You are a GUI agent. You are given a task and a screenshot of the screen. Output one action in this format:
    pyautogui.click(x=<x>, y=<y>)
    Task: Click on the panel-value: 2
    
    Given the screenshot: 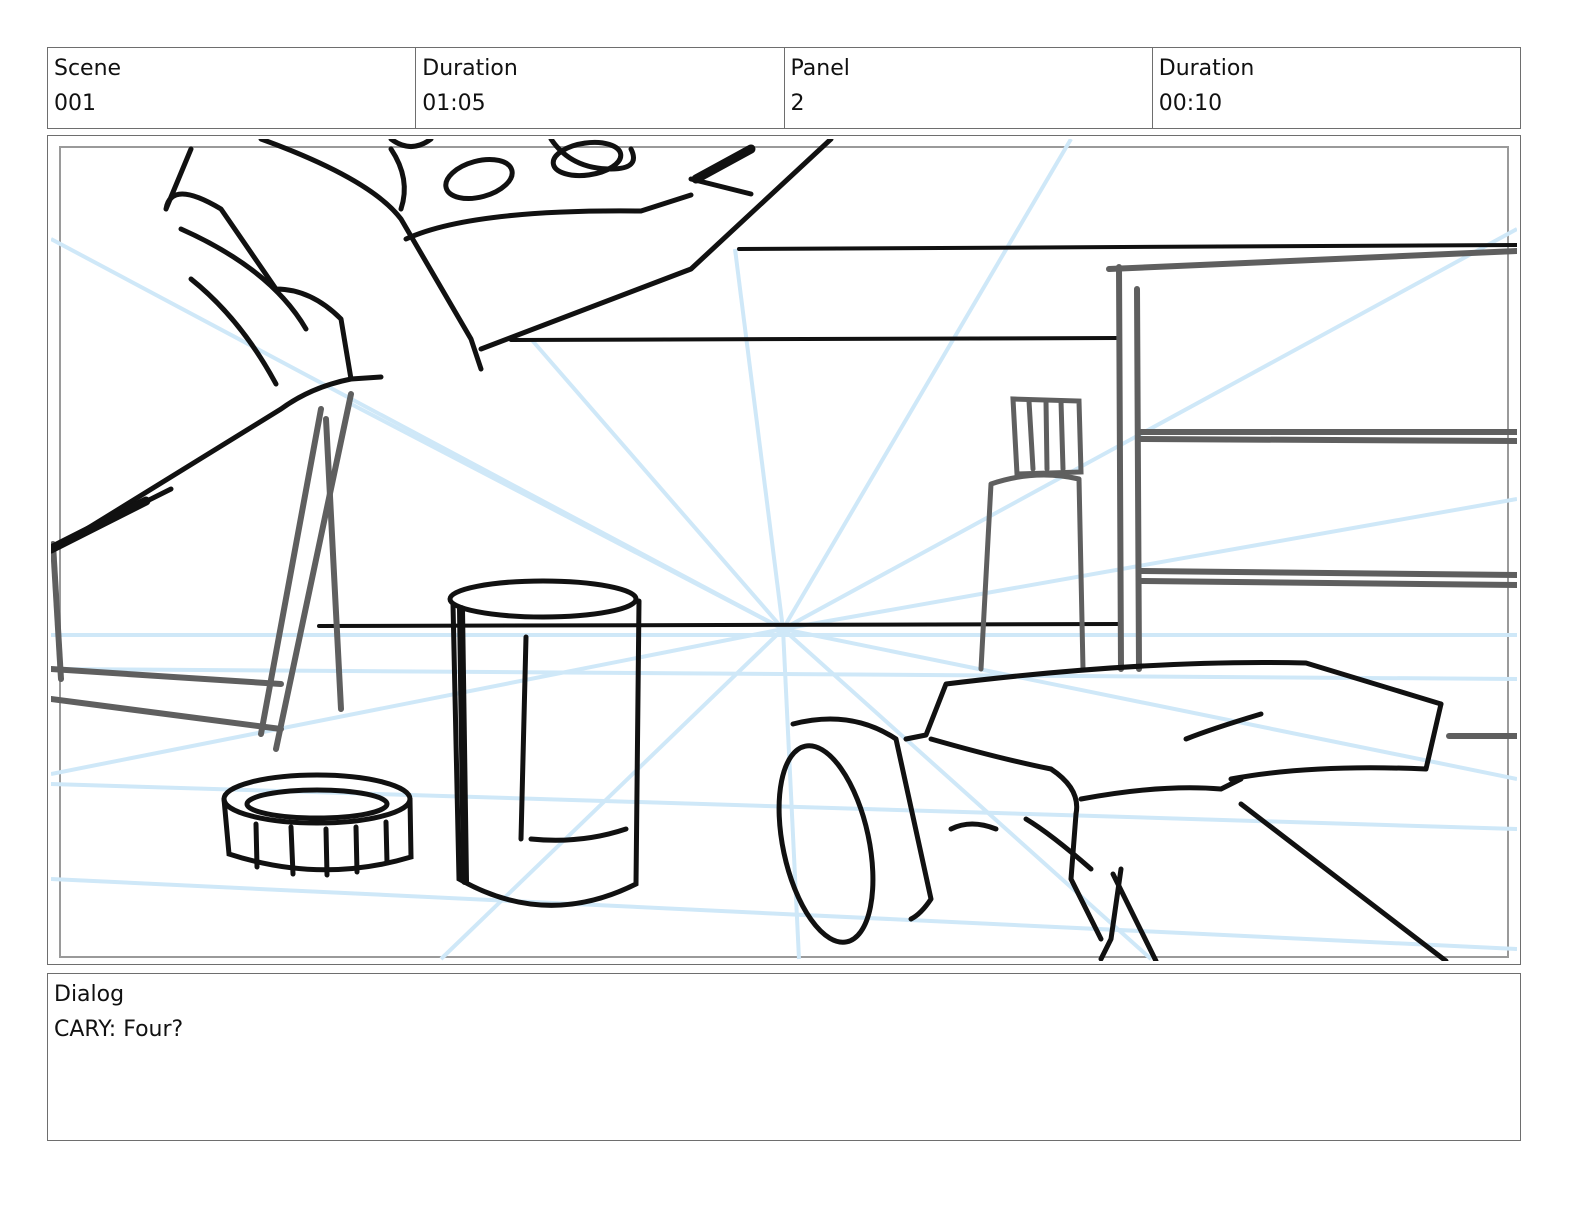 What is the action you would take?
    pyautogui.click(x=797, y=103)
    